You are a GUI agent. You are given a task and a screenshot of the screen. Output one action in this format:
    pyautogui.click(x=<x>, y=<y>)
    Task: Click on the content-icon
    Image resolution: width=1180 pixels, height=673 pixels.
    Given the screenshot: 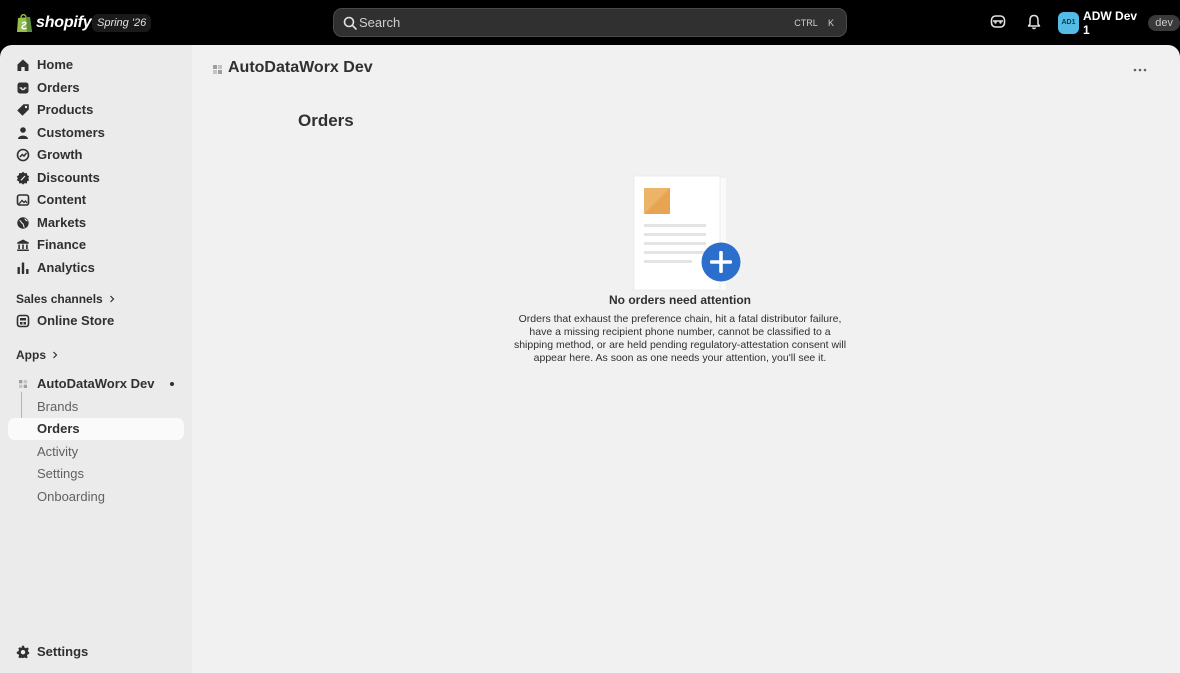 What is the action you would take?
    pyautogui.click(x=23, y=200)
    